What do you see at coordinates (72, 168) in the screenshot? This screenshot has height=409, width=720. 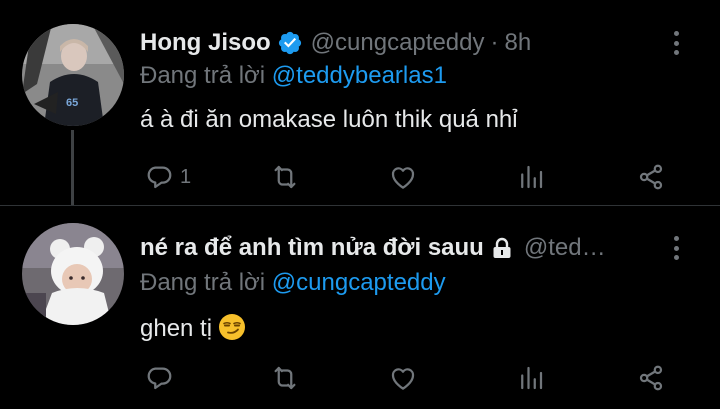 I see `thread-line` at bounding box center [72, 168].